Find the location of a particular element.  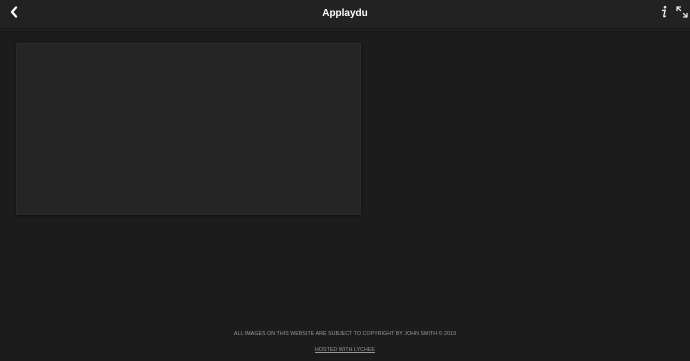

info-button is located at coordinates (664, 14).